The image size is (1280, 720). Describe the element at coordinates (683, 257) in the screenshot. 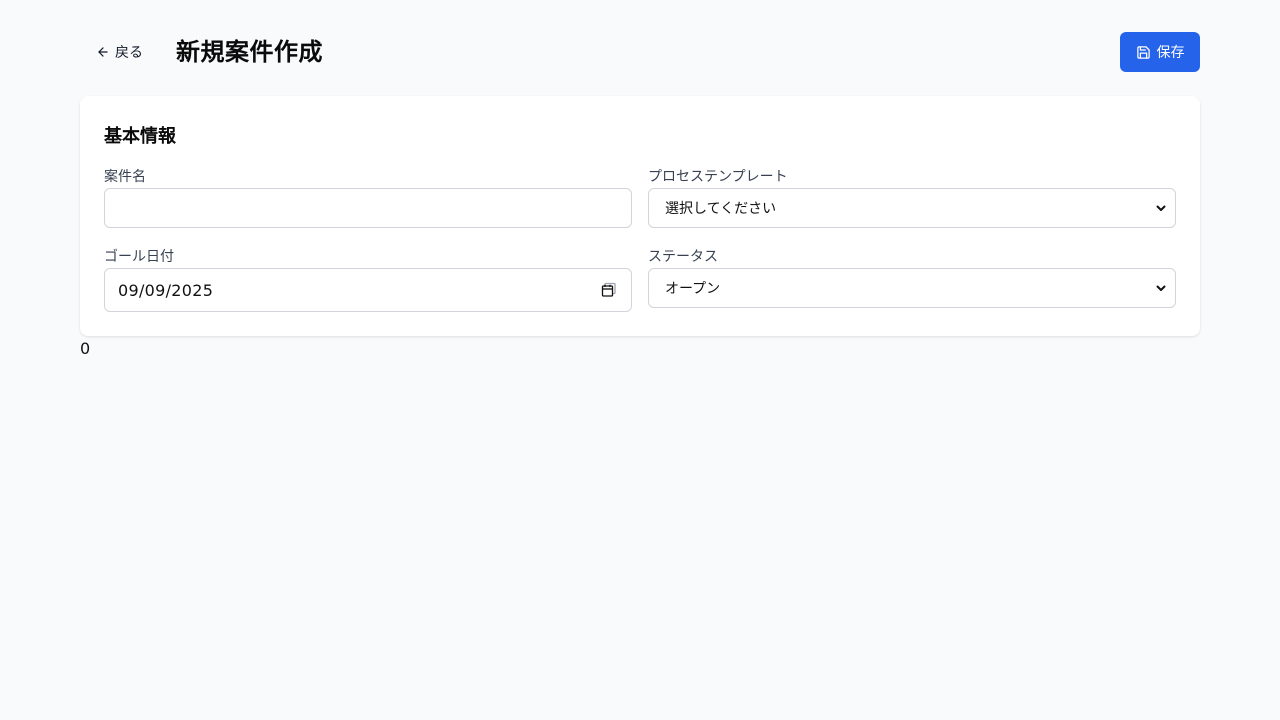

I see `status-label: ステータス` at that location.